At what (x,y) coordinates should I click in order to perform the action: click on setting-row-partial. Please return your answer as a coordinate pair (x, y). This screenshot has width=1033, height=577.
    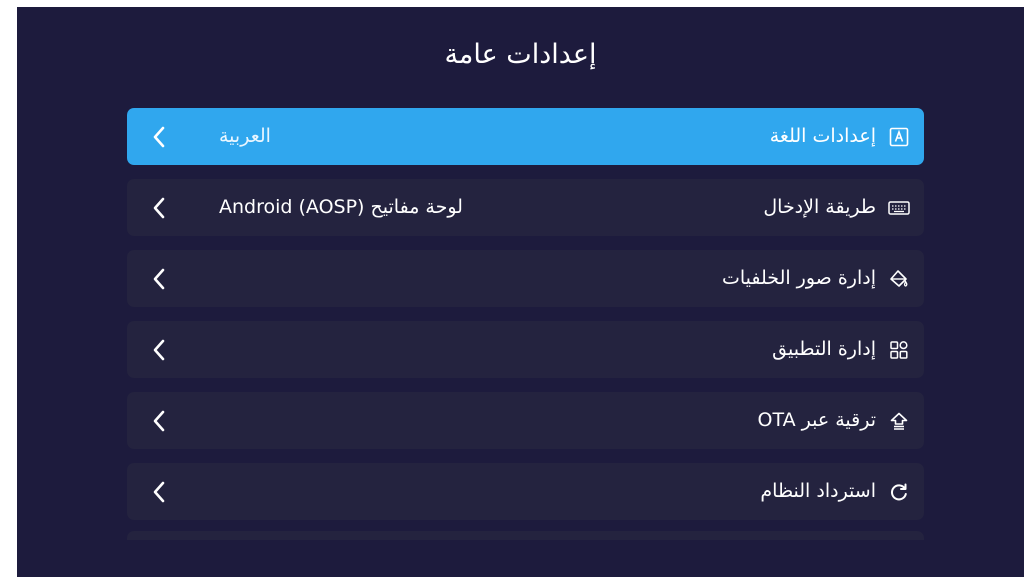
    Looking at the image, I should click on (525, 535).